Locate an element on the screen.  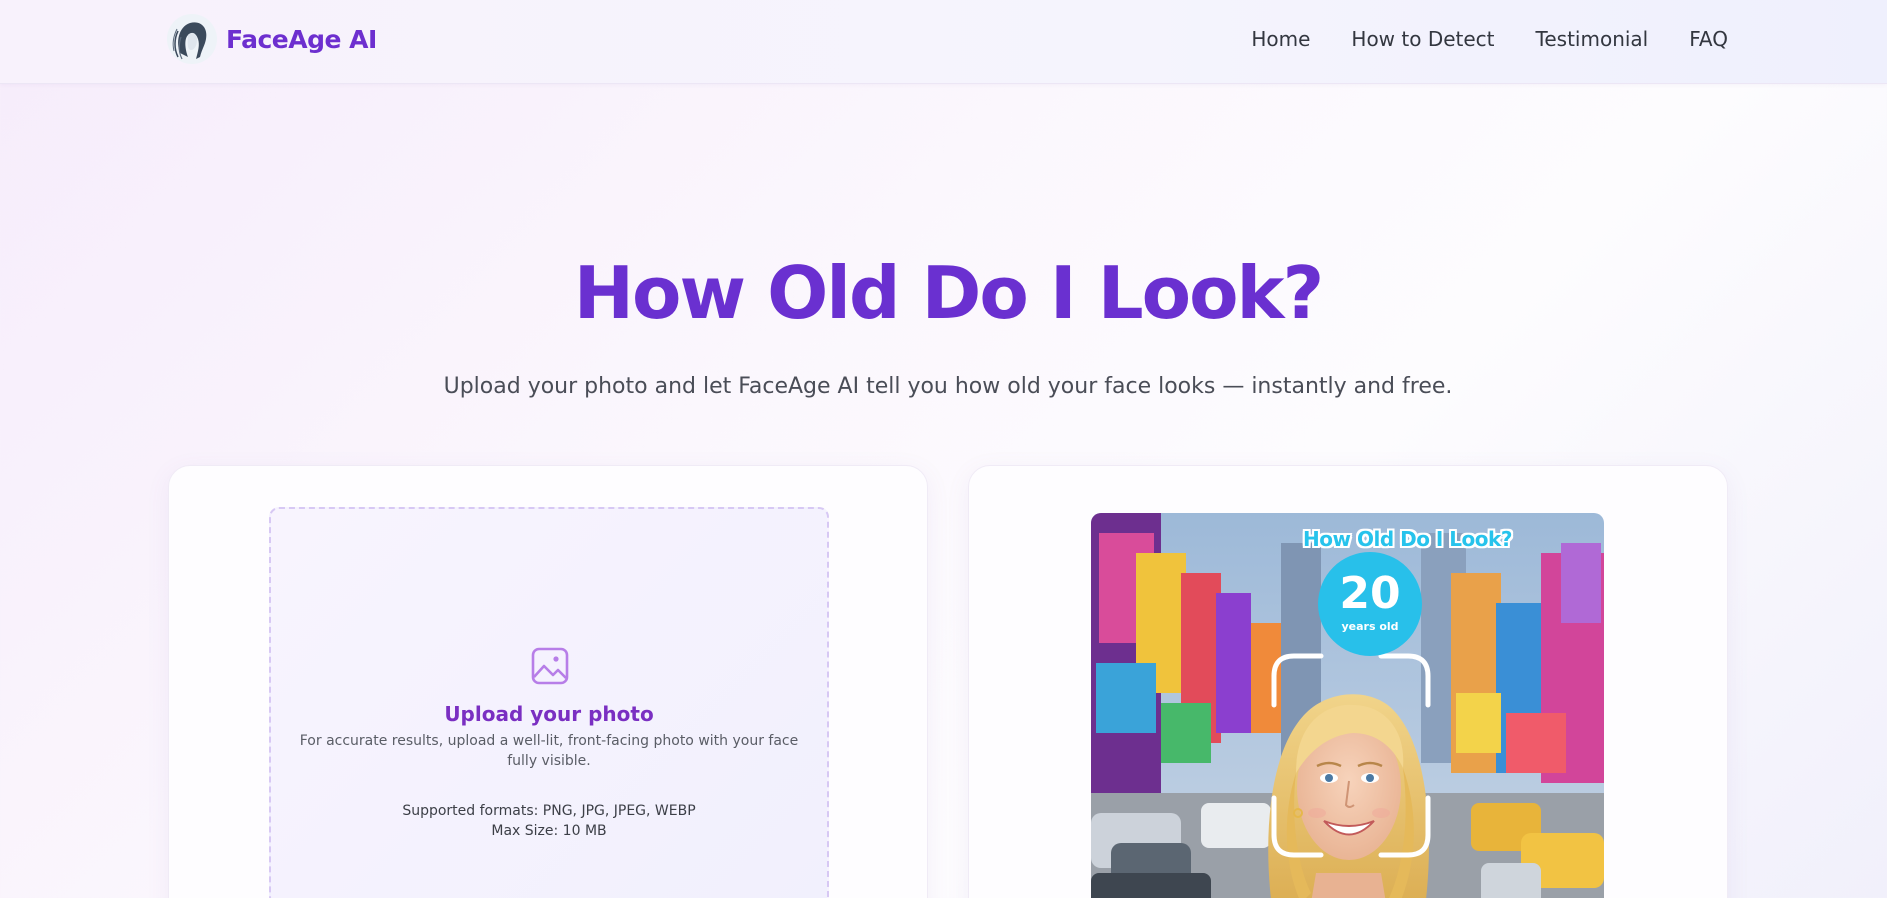
woman-face-logo-icon is located at coordinates (192, 39).